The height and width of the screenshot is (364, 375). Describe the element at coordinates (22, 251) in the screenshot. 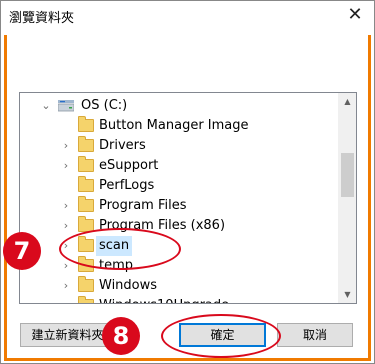

I see `step-marker-7: 7` at that location.